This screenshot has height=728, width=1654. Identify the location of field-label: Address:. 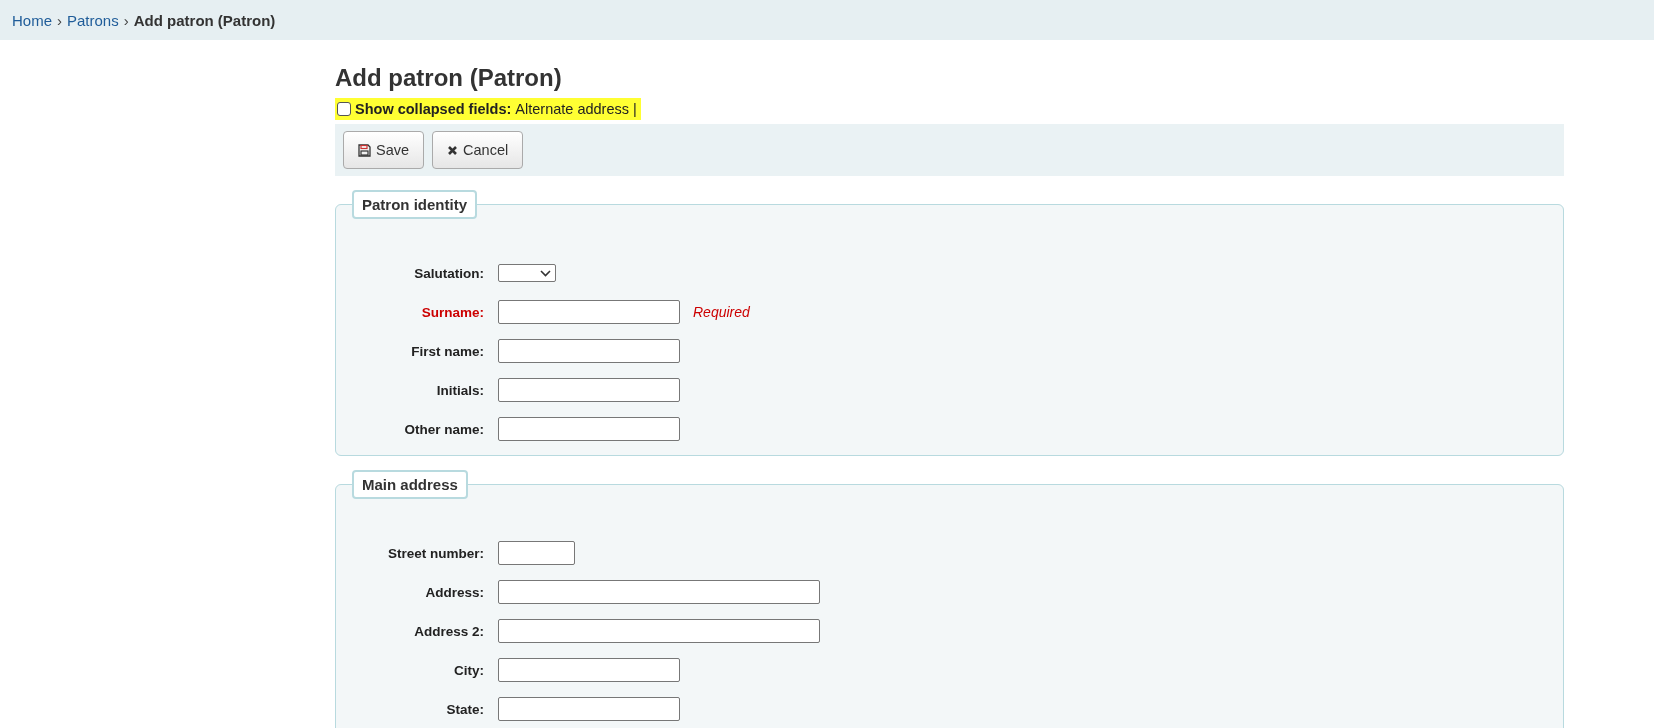
(454, 592).